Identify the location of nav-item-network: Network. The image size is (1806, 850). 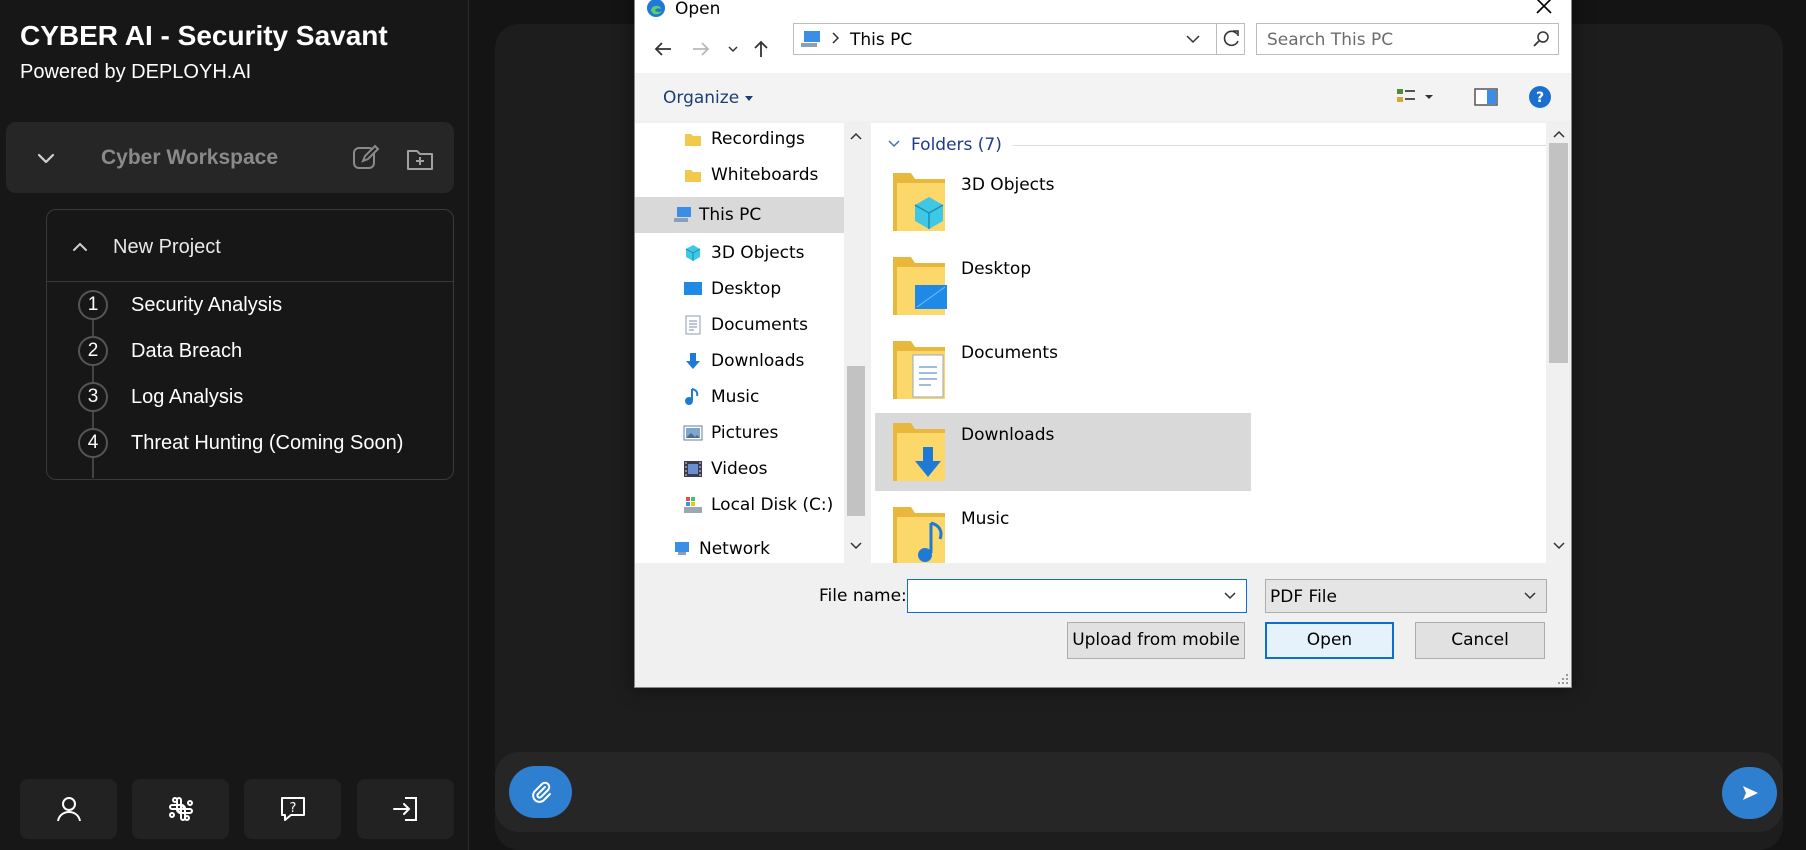
(739, 548).